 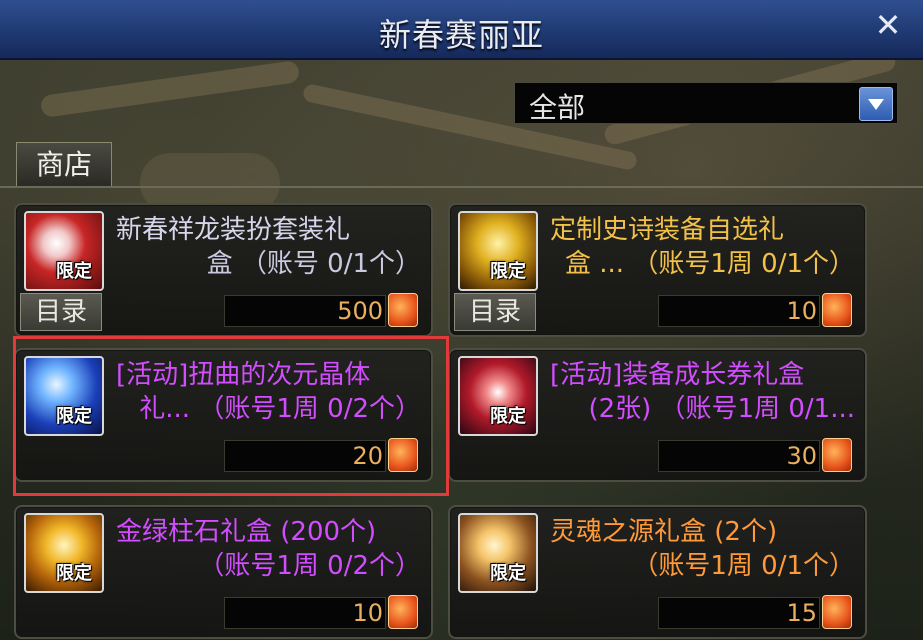 I want to click on item-price: 15, so click(x=801, y=613).